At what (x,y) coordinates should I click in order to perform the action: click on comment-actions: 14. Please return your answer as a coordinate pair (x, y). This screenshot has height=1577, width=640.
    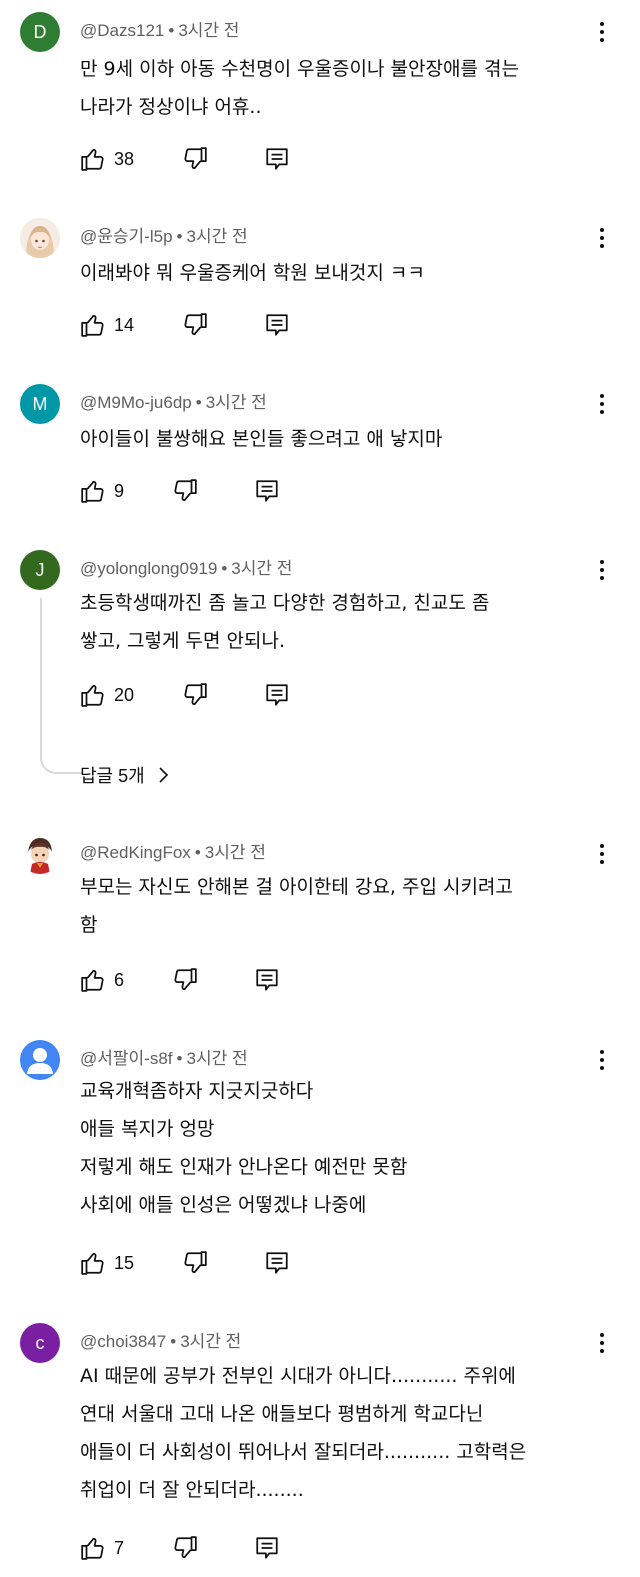
    Looking at the image, I should click on (185, 325).